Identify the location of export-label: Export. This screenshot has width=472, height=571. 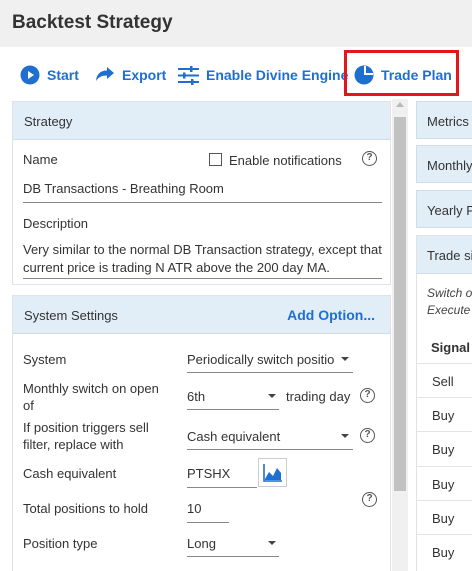
(144, 75).